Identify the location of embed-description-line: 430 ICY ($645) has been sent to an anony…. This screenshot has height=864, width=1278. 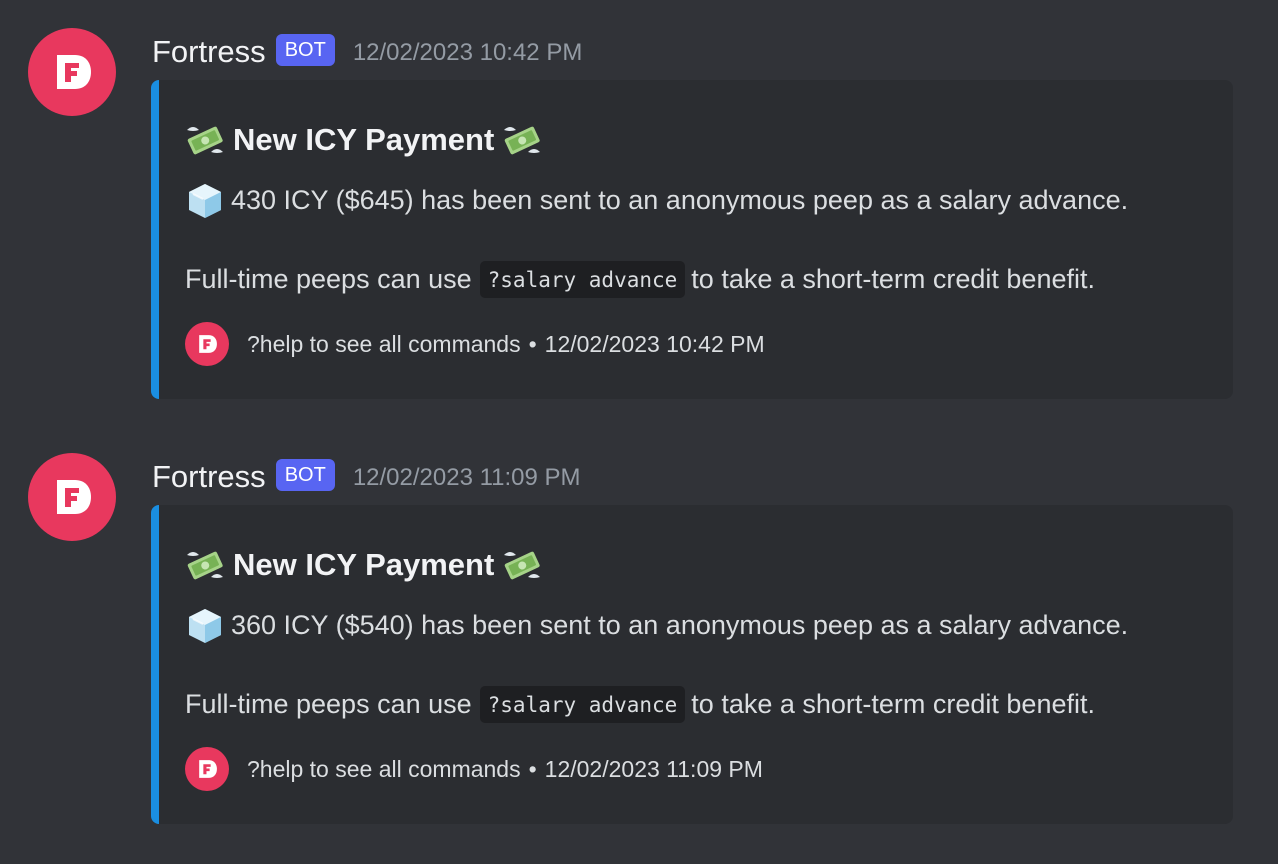
(656, 200).